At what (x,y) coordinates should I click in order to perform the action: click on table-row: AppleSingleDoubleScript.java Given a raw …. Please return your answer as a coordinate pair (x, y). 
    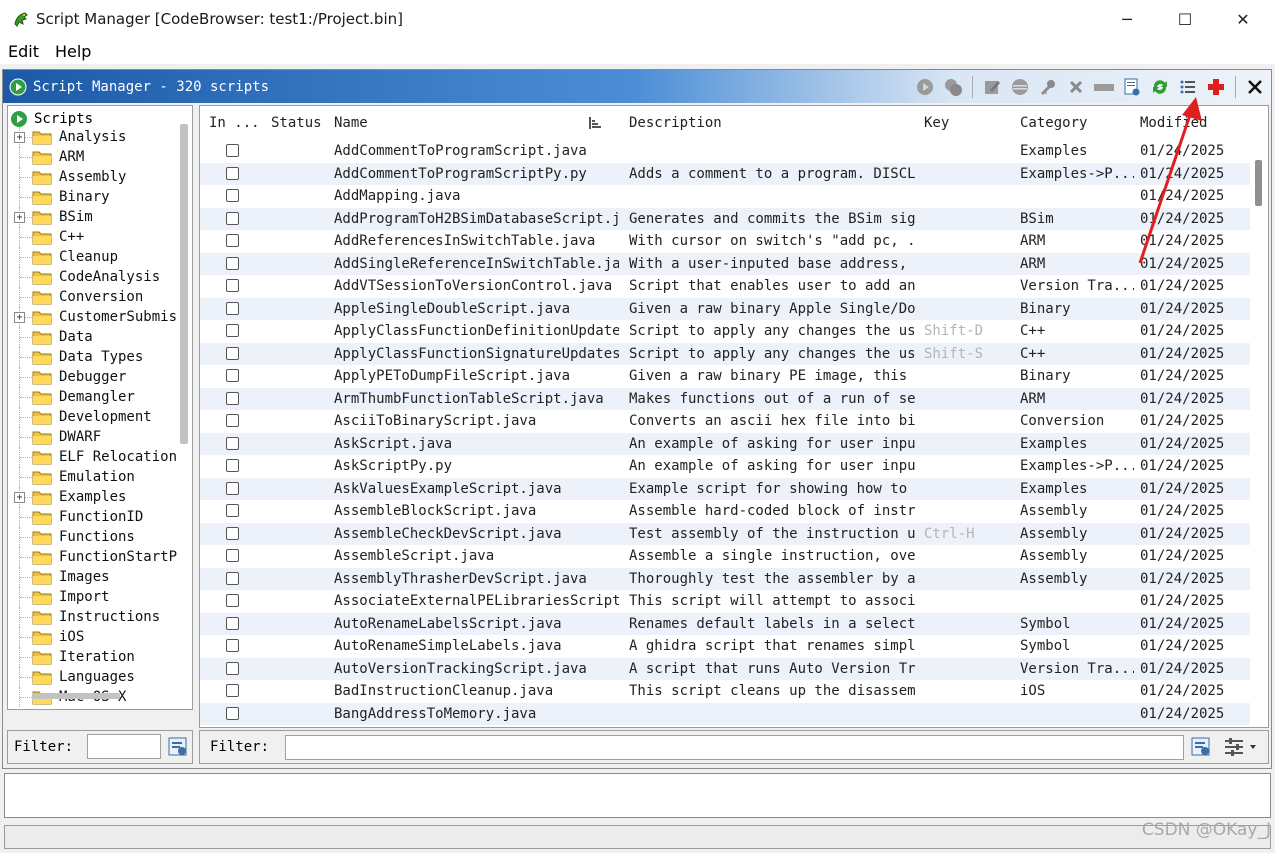
    Looking at the image, I should click on (725, 308).